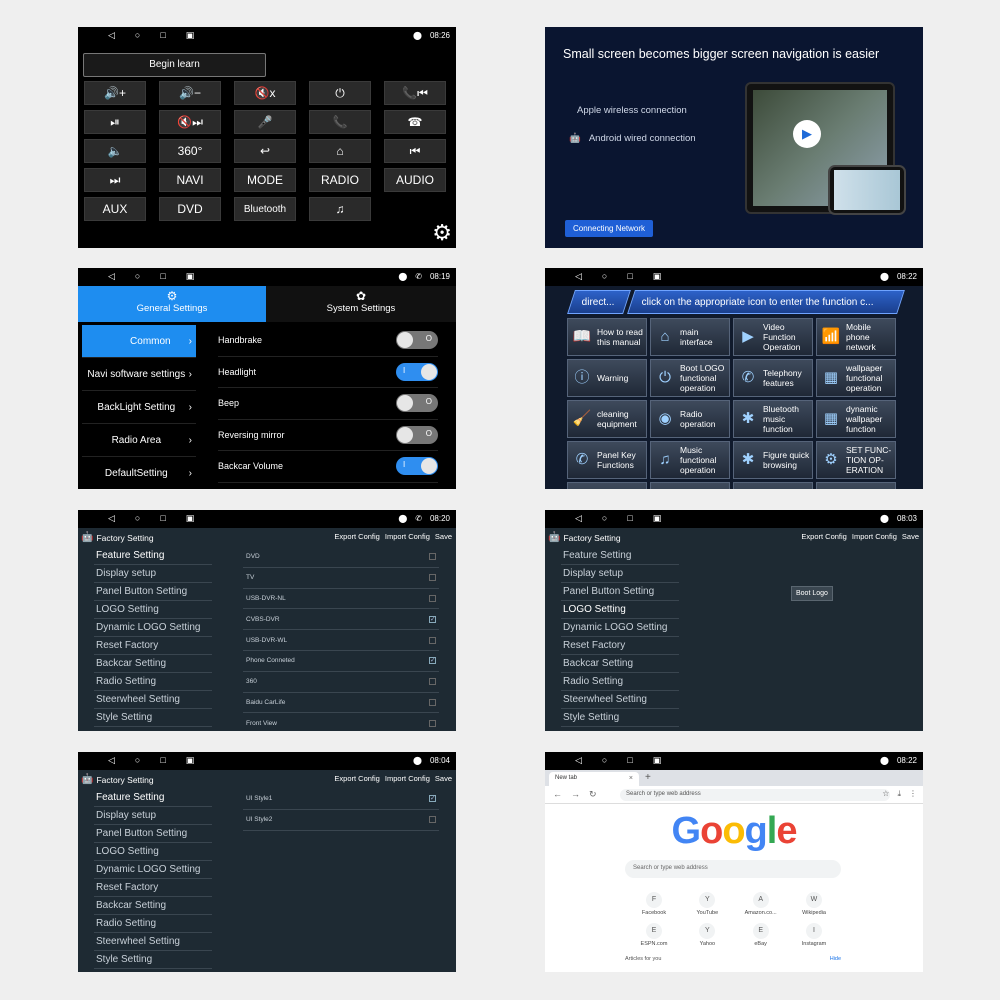  Describe the element at coordinates (707, 904) in the screenshot. I see `shortcut-tile: Y YouTube` at that location.